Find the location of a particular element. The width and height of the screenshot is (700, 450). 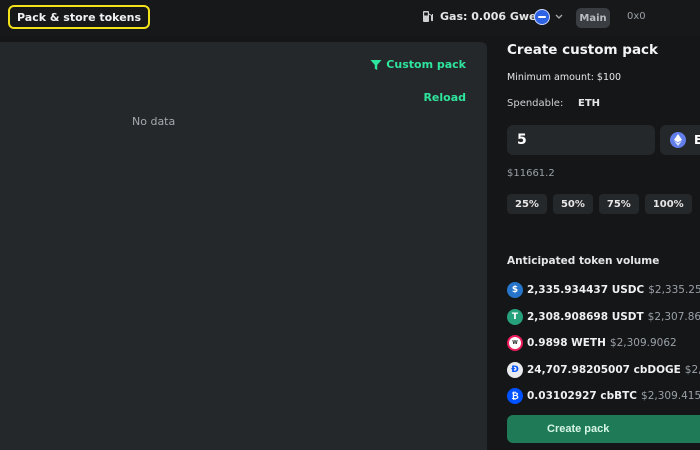

page-title: Pack & store tokens is located at coordinates (79, 17).